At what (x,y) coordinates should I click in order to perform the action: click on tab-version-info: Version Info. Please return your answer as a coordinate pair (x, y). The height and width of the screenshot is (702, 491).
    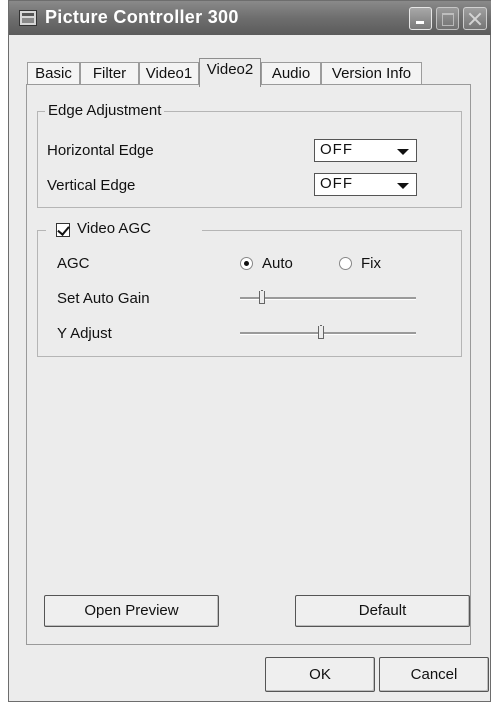
    Looking at the image, I should click on (371, 74).